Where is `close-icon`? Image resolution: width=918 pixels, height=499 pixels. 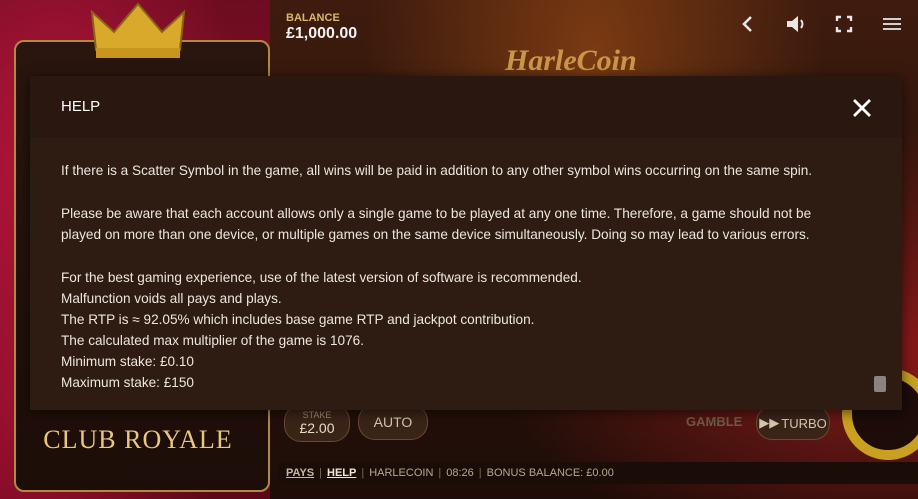 close-icon is located at coordinates (862, 108).